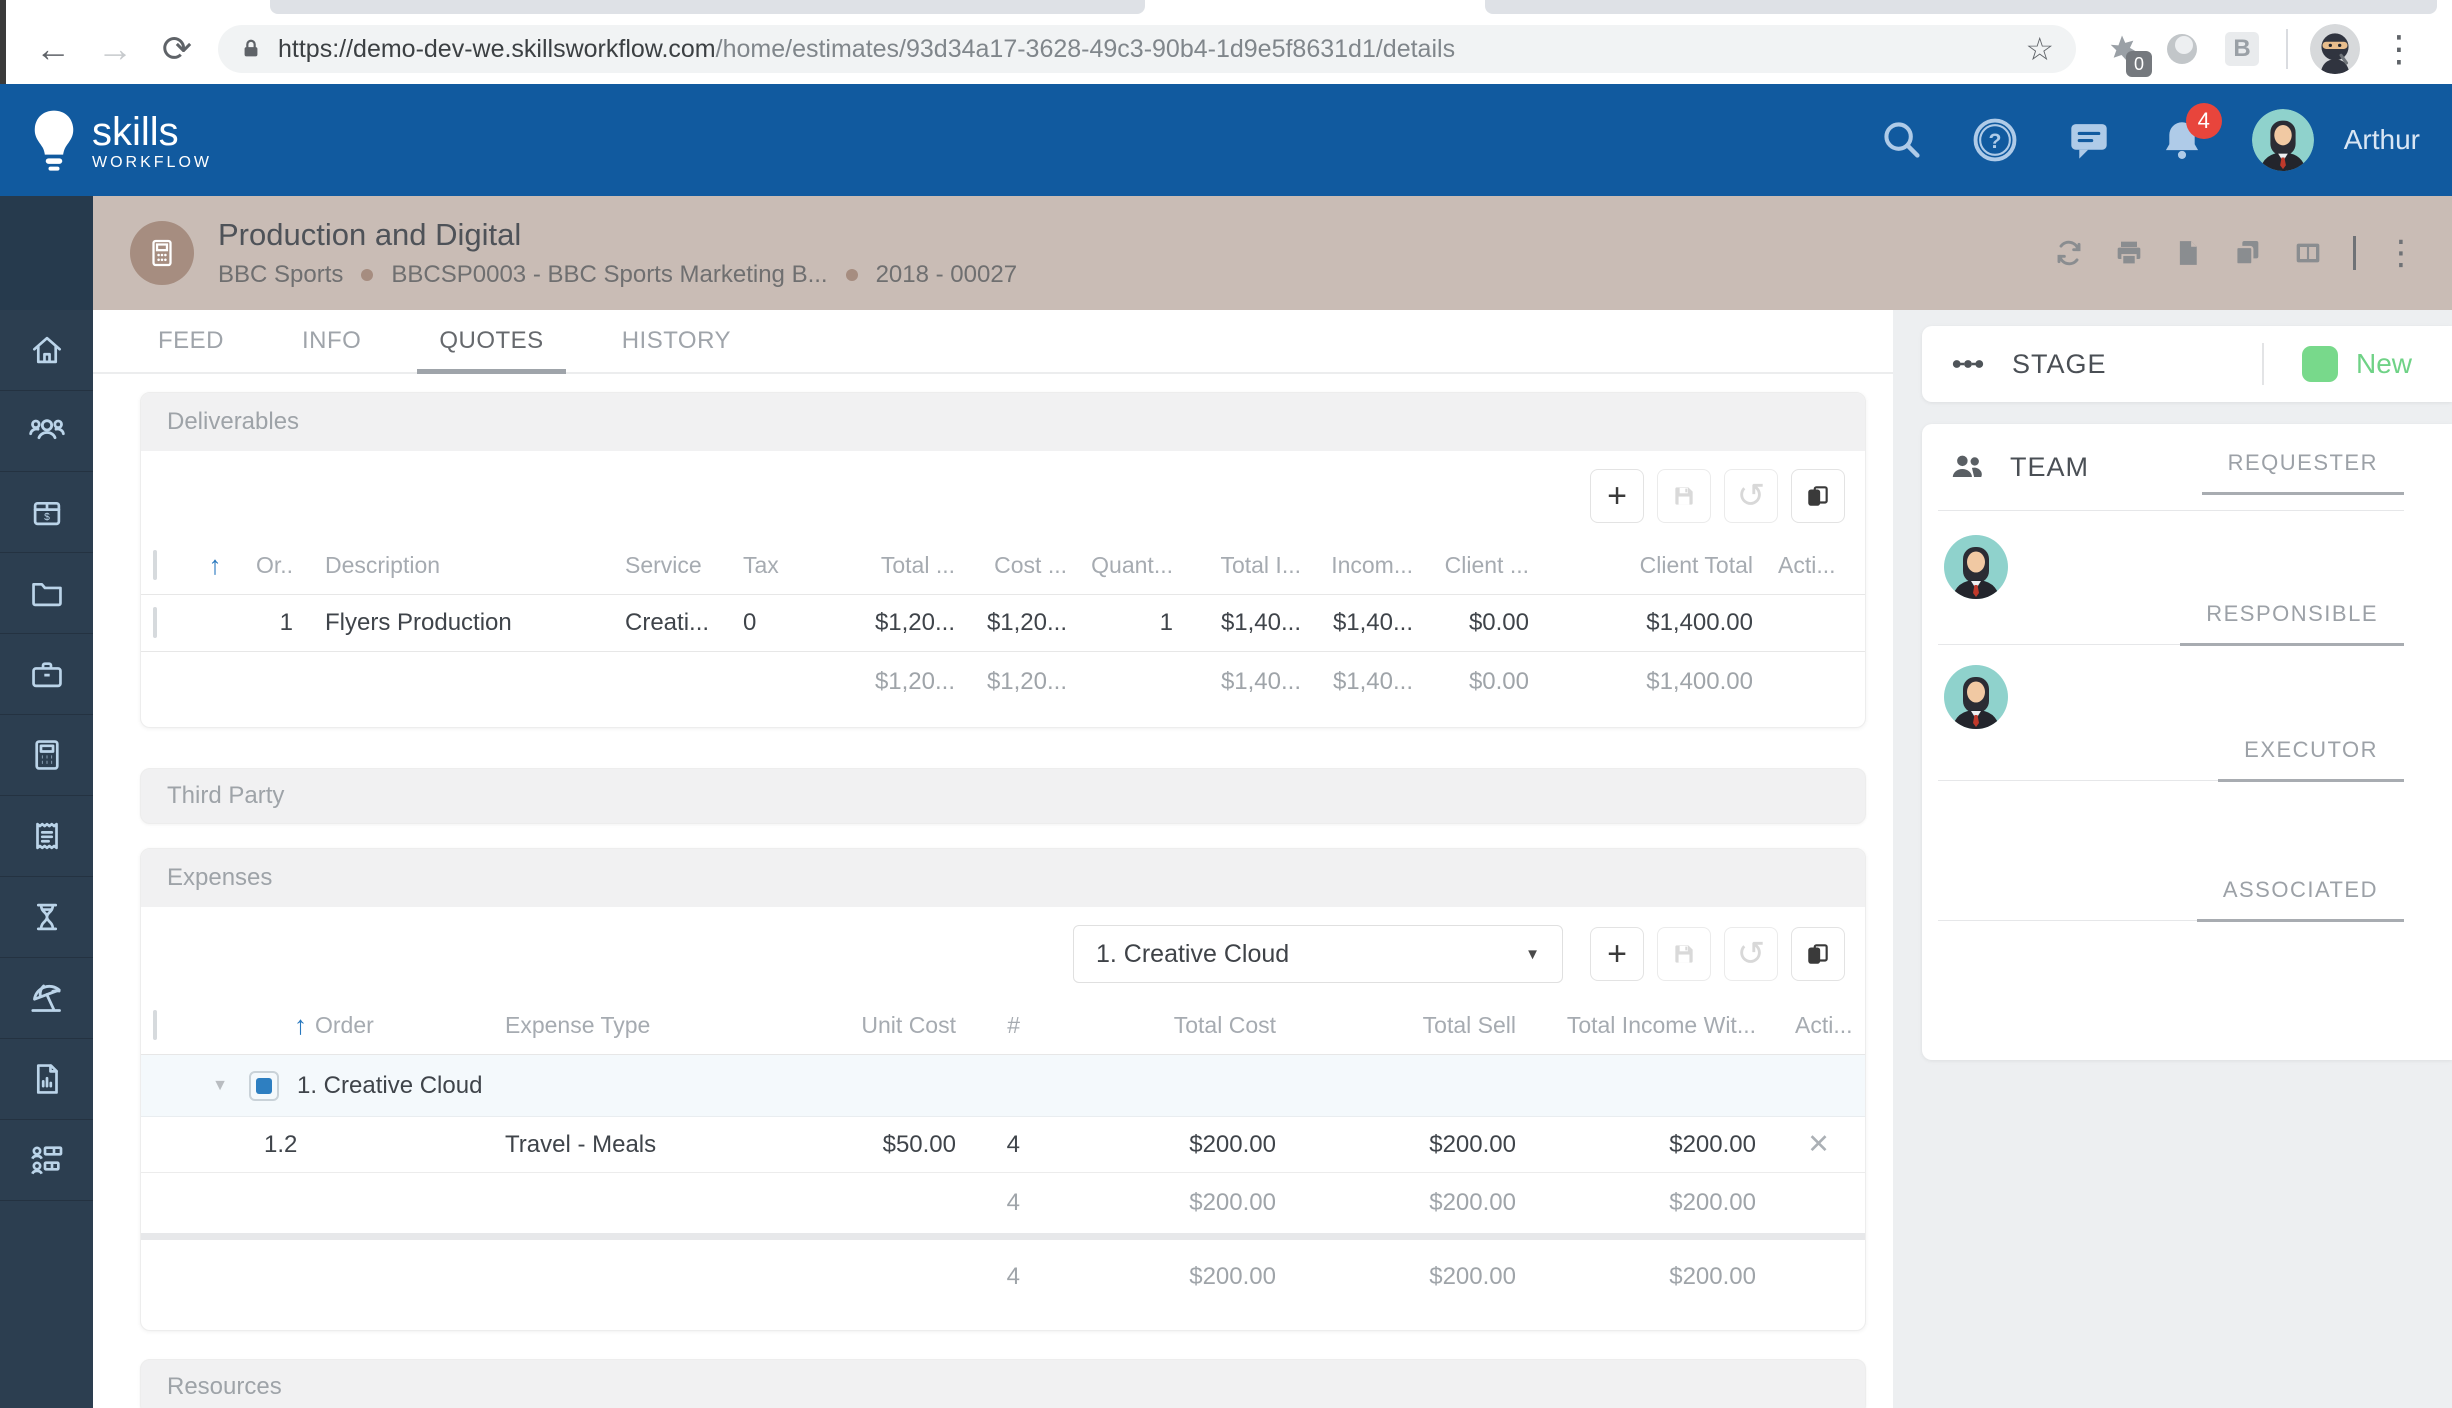  What do you see at coordinates (492, 342) in the screenshot?
I see `tab-quotes: QUOTES` at bounding box center [492, 342].